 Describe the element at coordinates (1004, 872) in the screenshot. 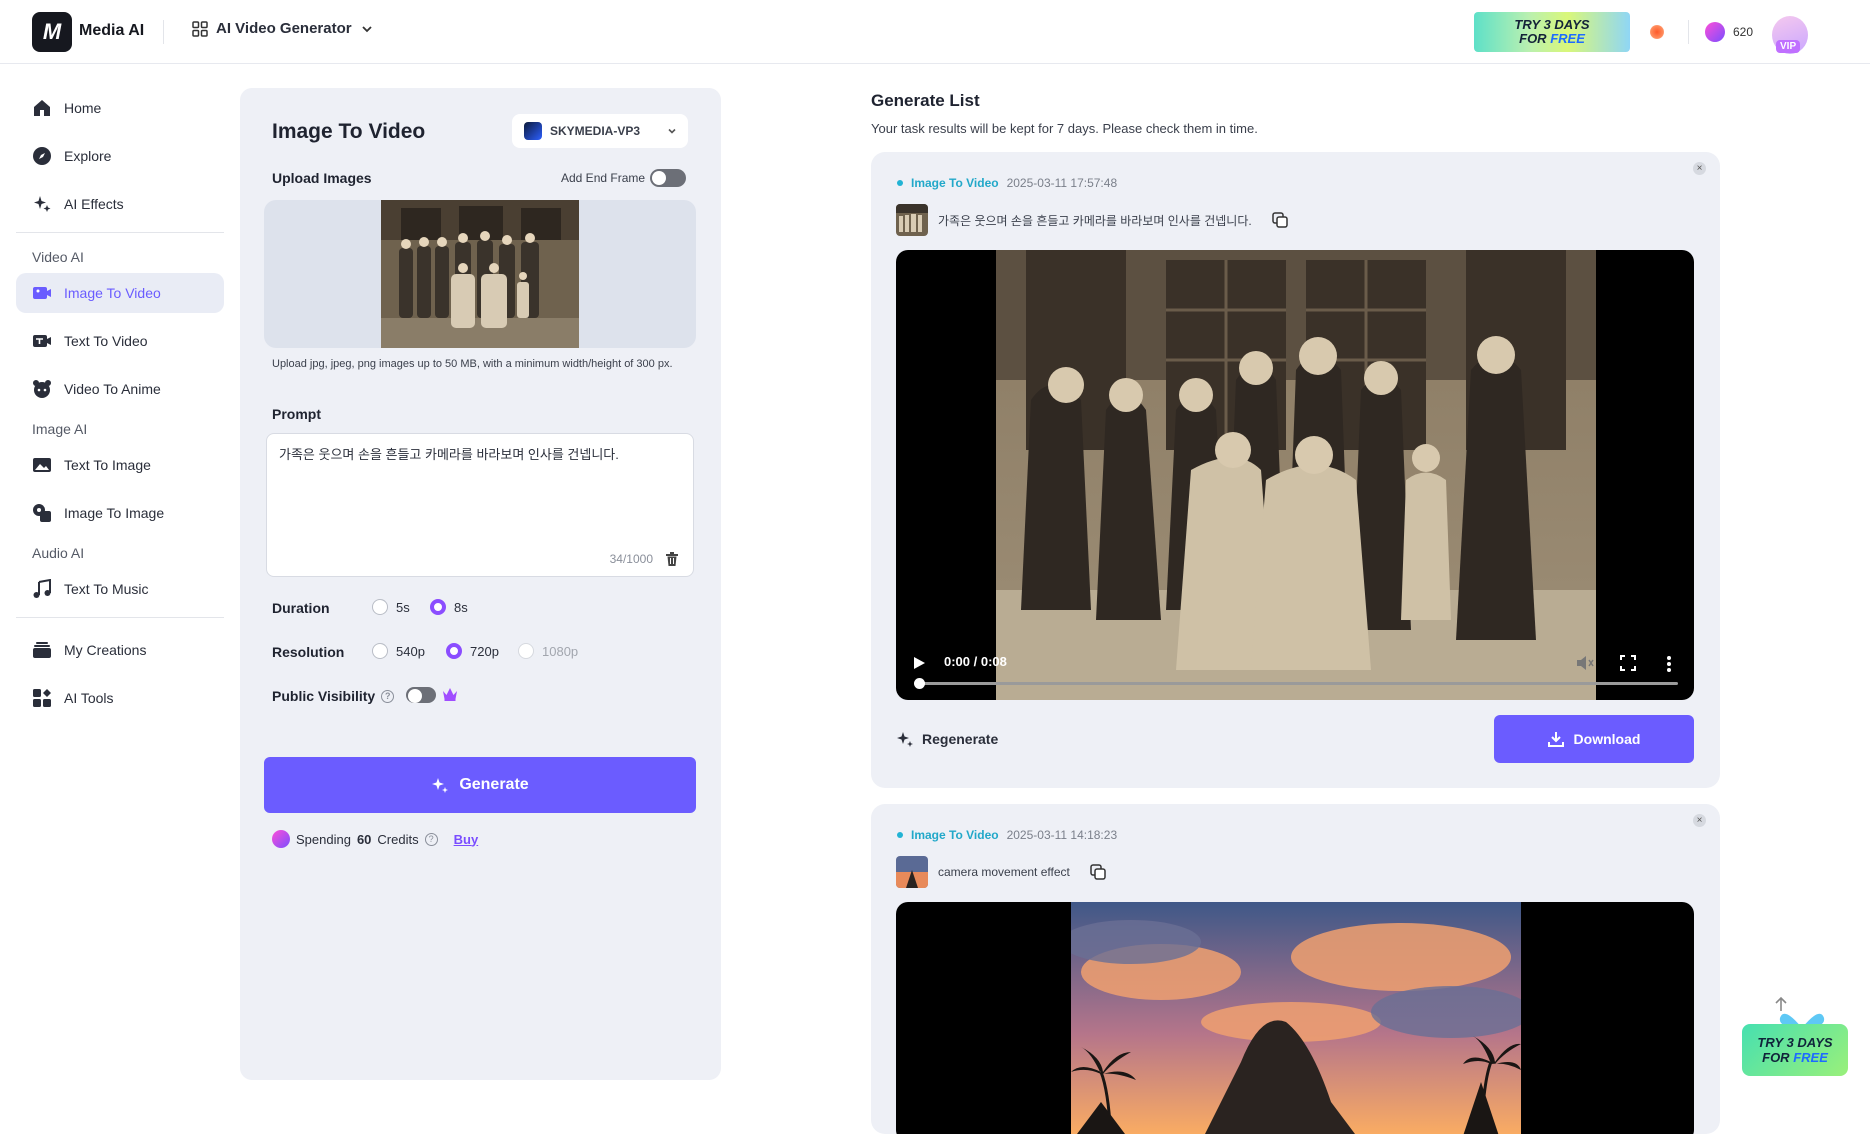

I see `task-prompt-text: camera movement effect` at that location.